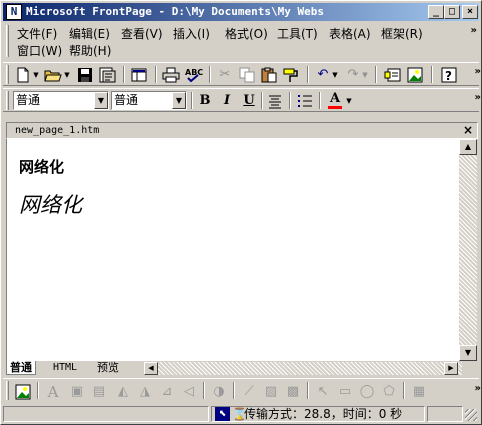 The width and height of the screenshot is (482, 425). I want to click on redo-dropdown-arrow-icon: ▼, so click(365, 75).